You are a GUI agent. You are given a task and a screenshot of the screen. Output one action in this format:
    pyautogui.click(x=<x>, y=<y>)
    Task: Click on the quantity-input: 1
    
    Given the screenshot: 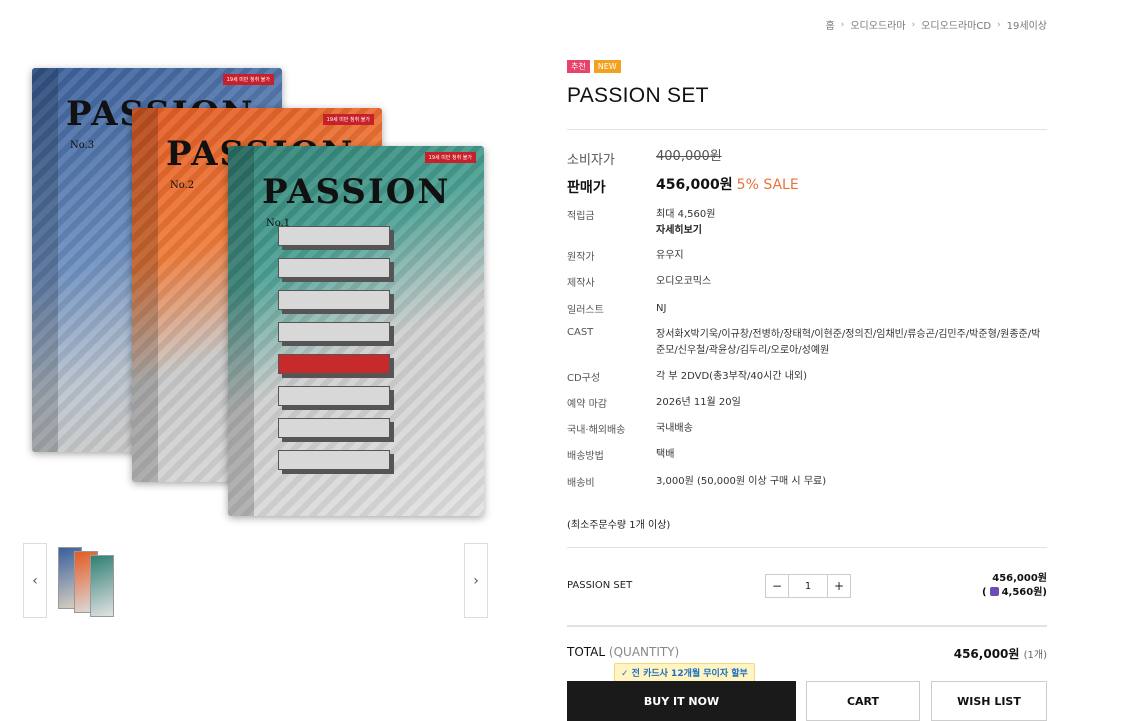 What is the action you would take?
    pyautogui.click(x=808, y=586)
    